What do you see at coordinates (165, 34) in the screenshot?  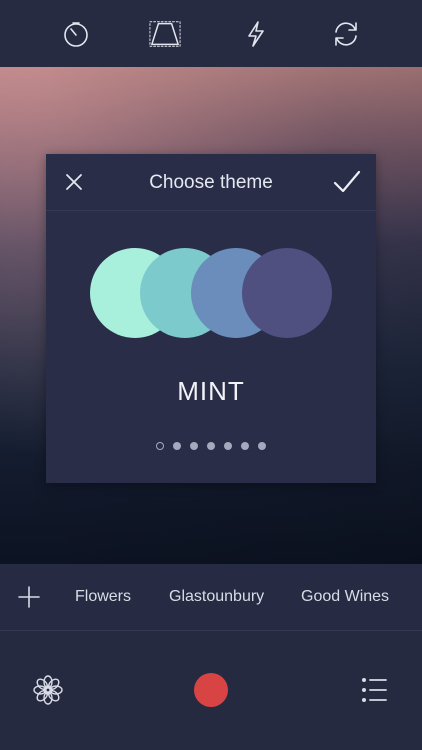 I see `perspective-icon` at bounding box center [165, 34].